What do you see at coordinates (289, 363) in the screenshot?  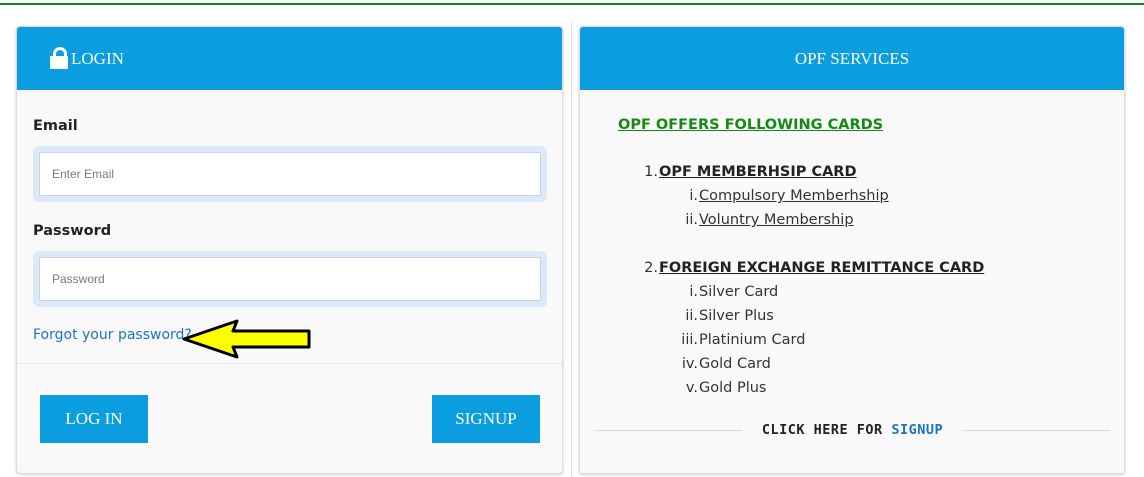 I see `login-divider` at bounding box center [289, 363].